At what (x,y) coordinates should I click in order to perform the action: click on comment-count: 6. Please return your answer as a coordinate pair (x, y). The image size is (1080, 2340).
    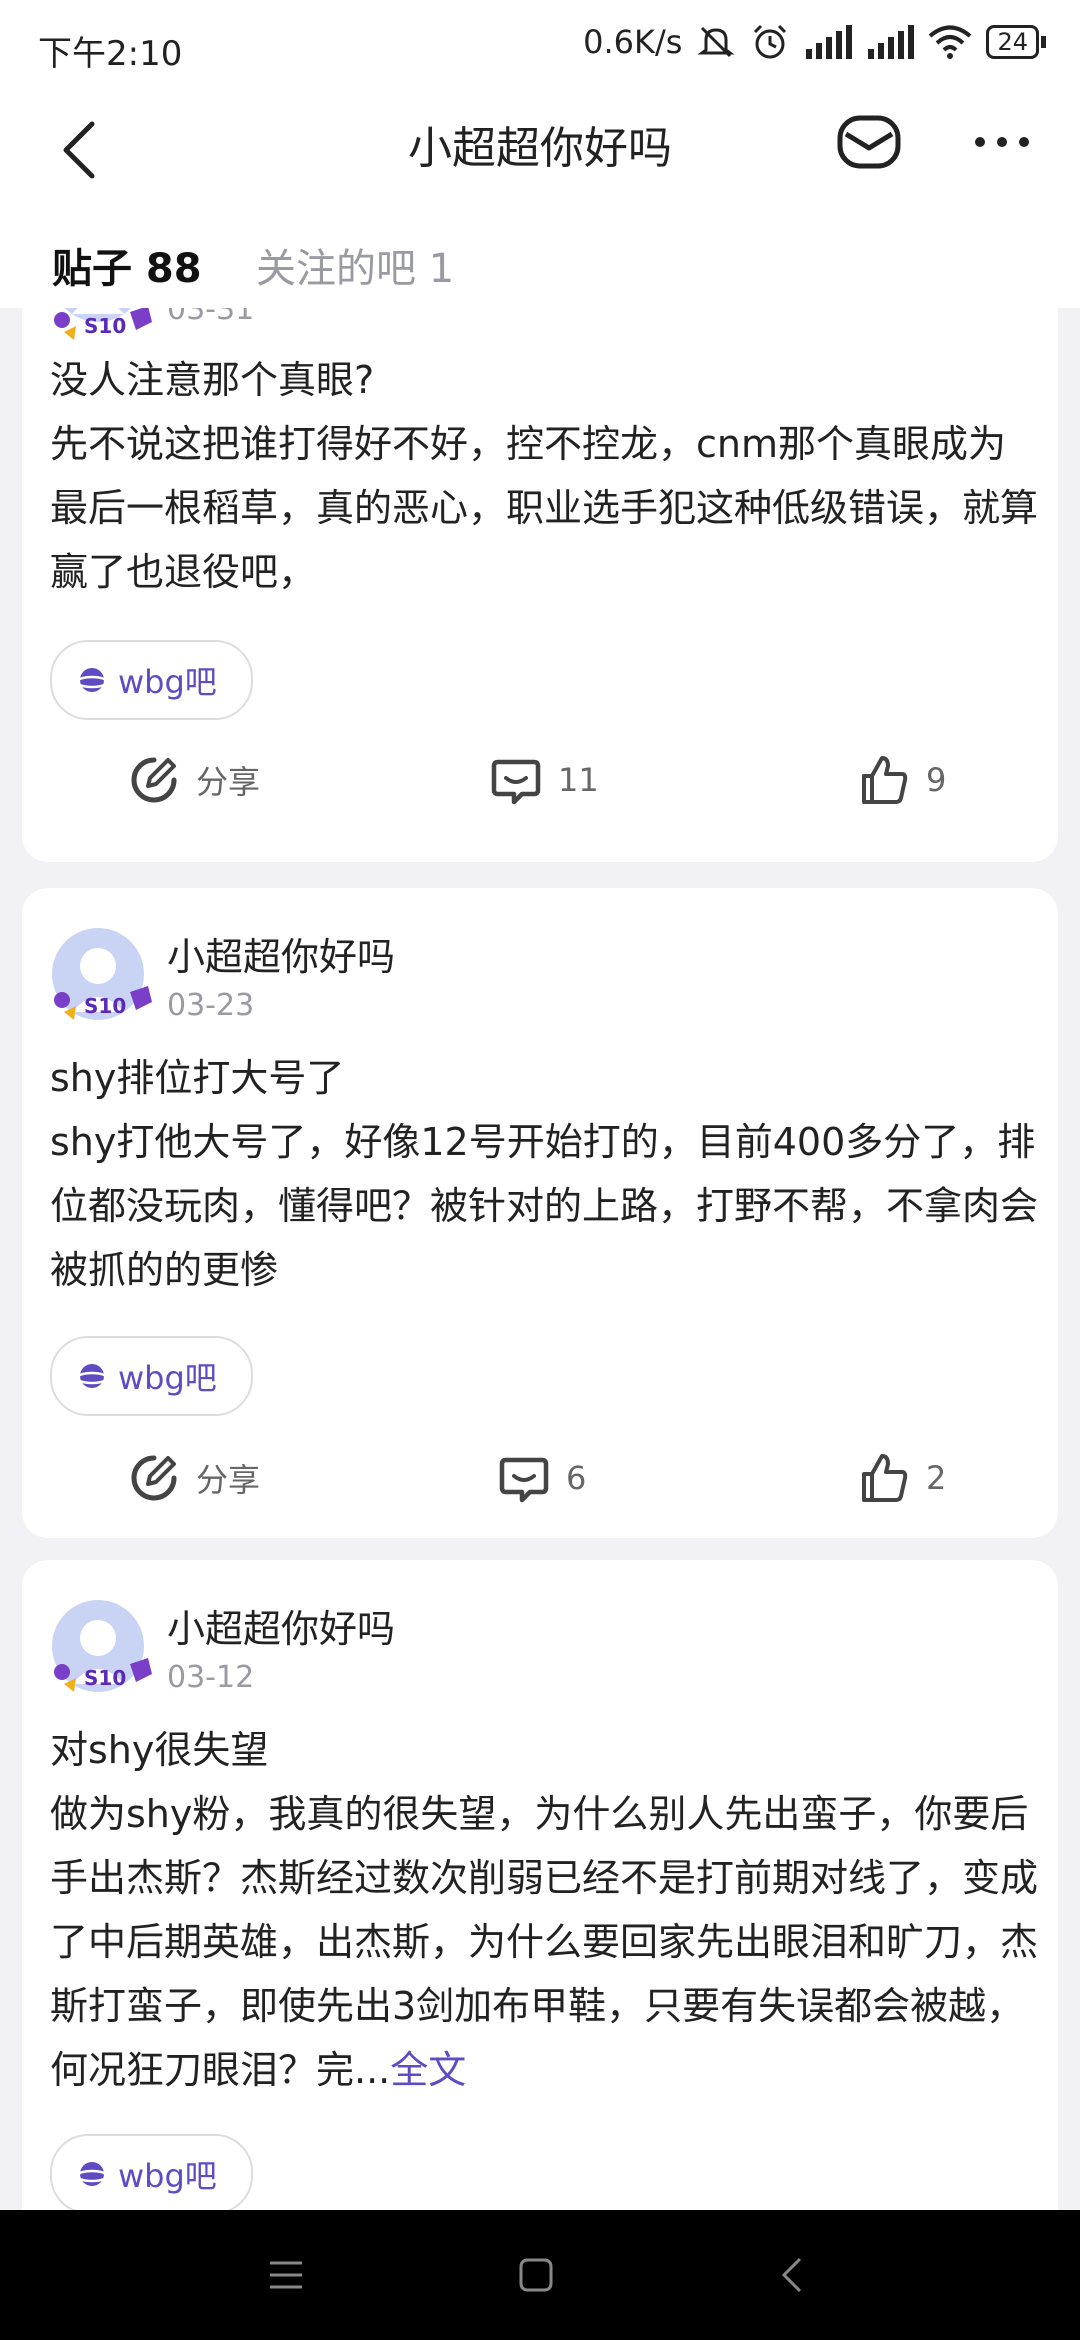
    Looking at the image, I should click on (576, 1478).